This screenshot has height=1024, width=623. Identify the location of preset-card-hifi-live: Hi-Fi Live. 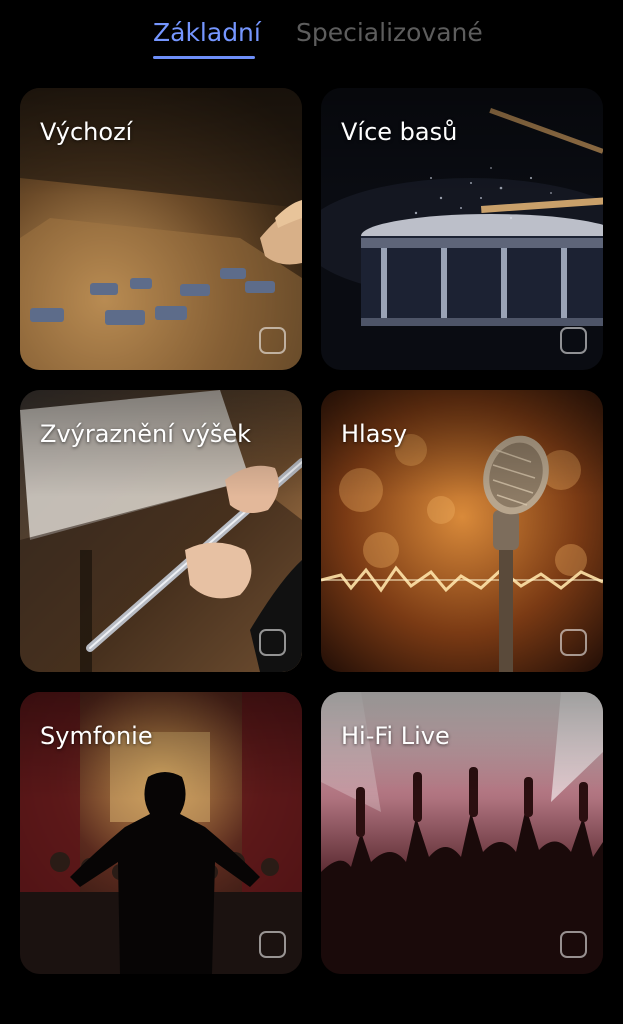
(462, 833).